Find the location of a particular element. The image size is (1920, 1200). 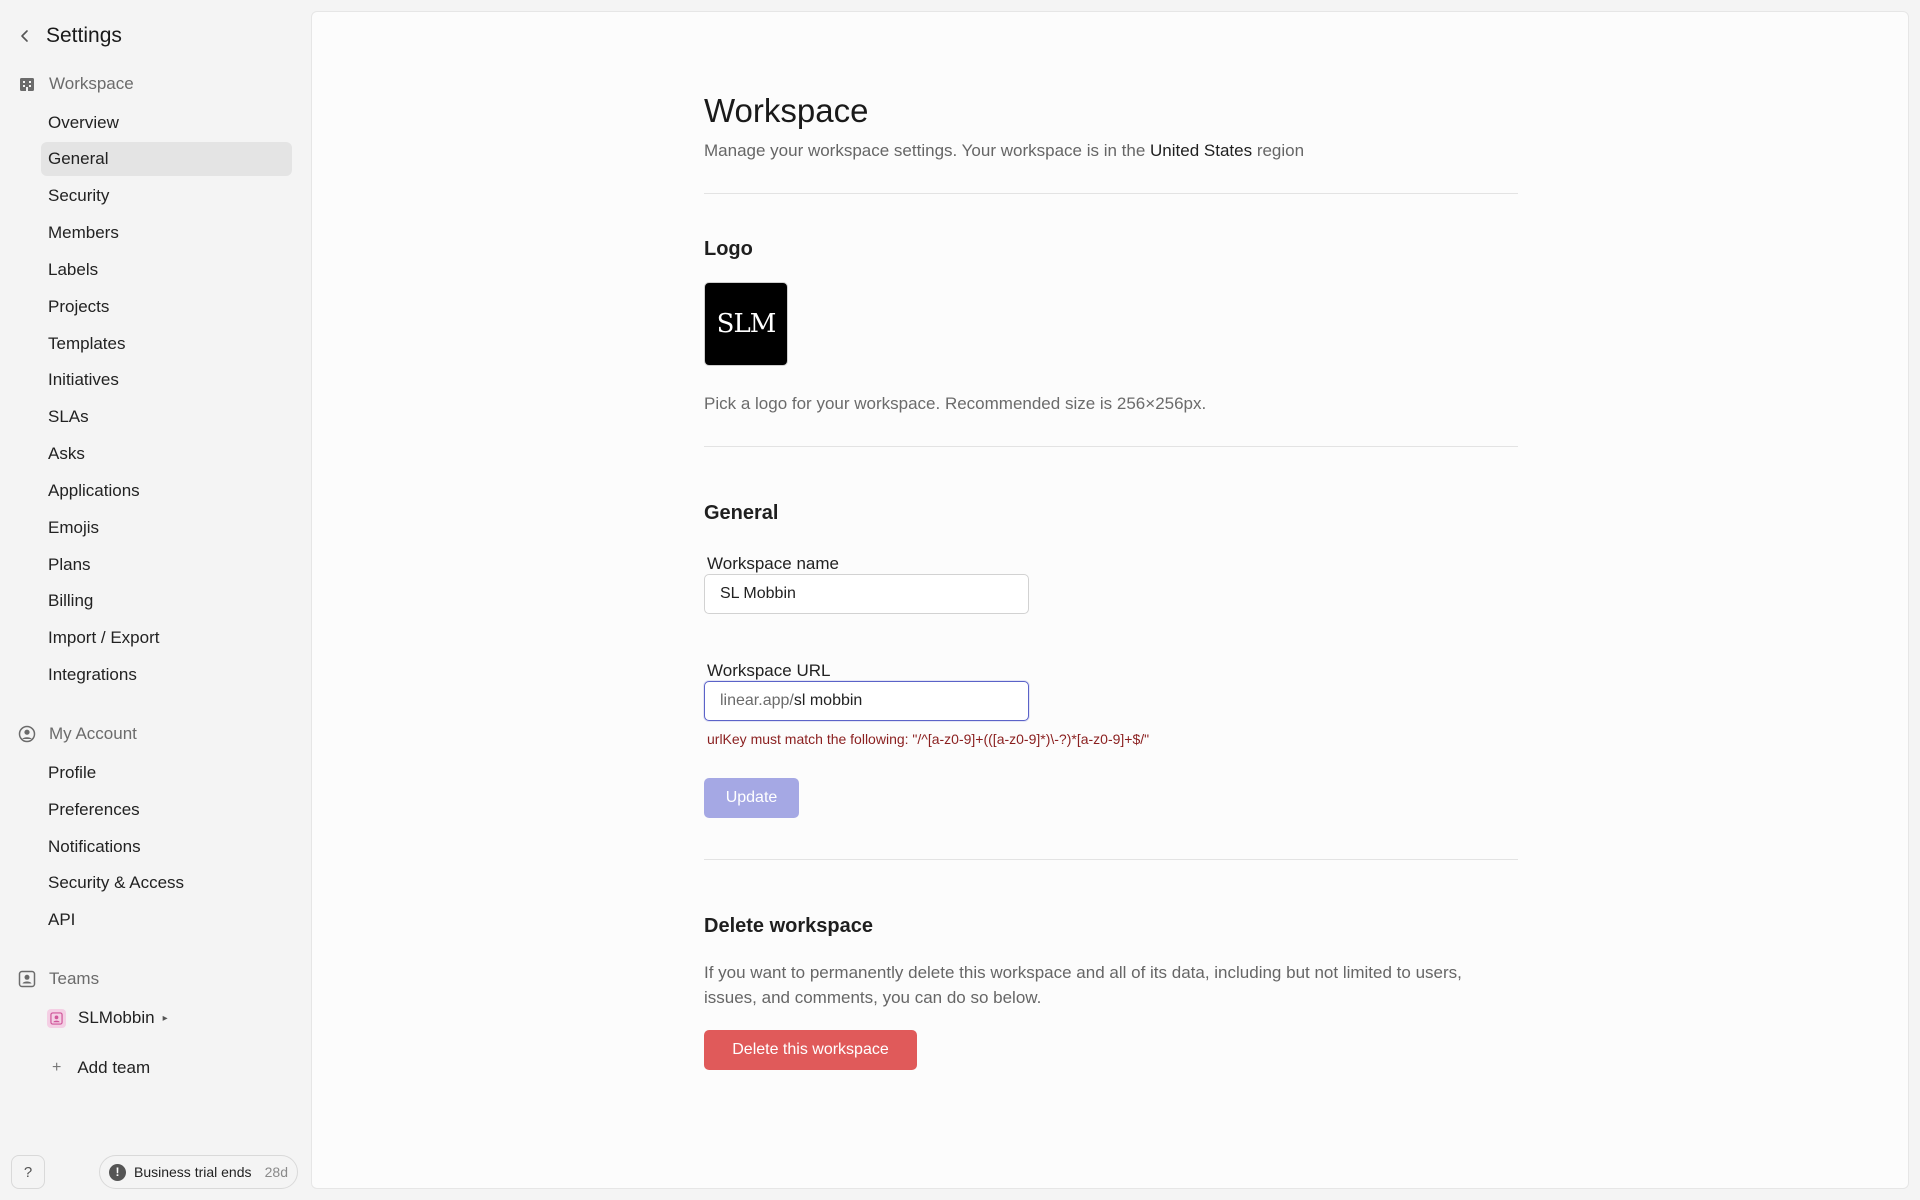

sidebar-item-billing: Billing is located at coordinates (166, 601).